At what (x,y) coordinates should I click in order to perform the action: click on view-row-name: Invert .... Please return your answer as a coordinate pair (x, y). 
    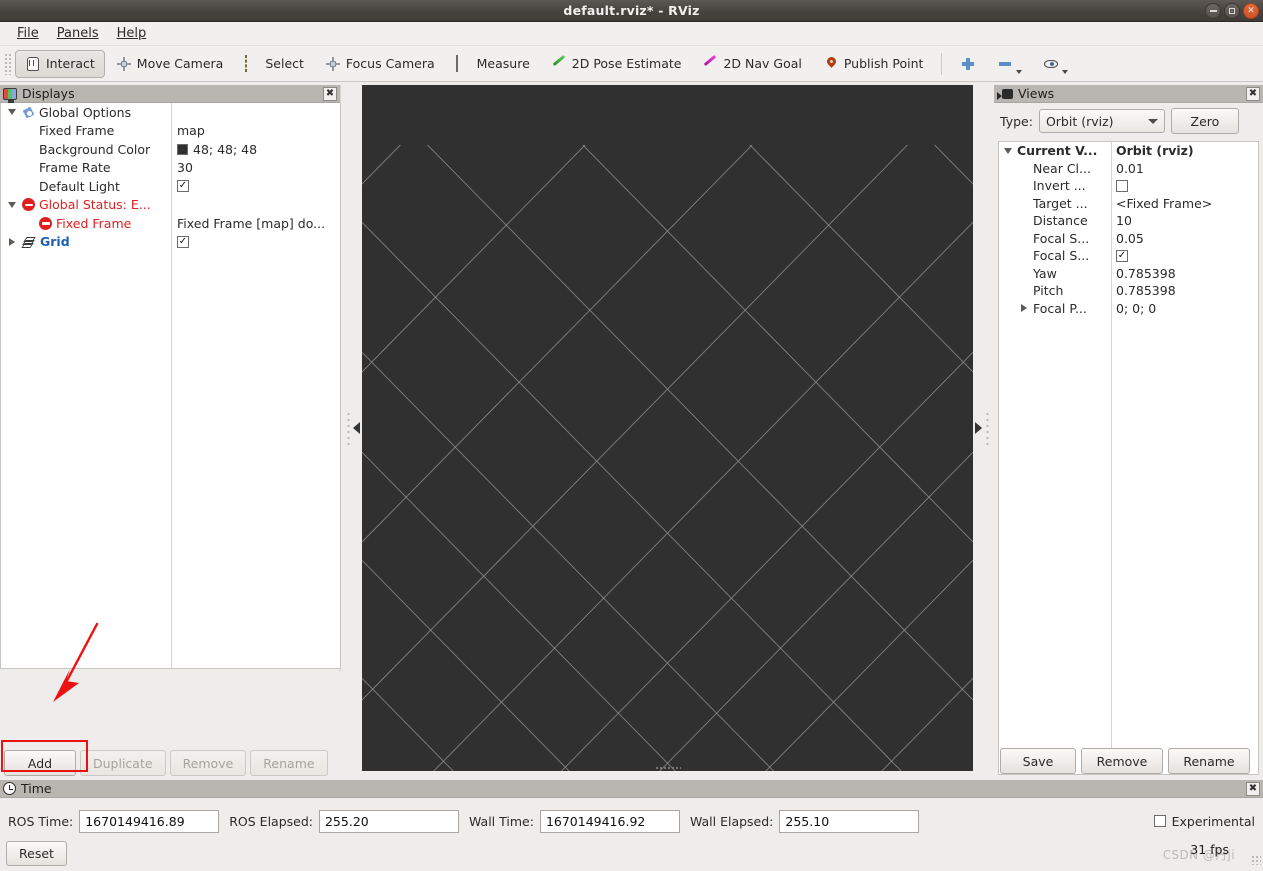
    Looking at the image, I should click on (1059, 186).